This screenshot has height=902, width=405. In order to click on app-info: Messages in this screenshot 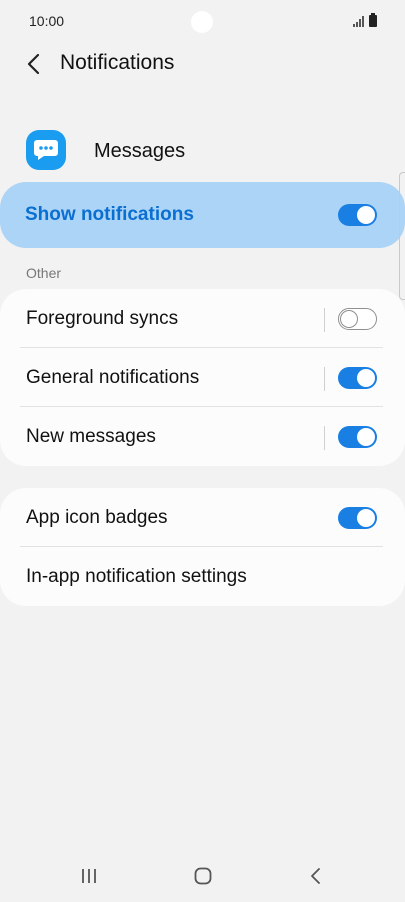, I will do `click(202, 152)`.